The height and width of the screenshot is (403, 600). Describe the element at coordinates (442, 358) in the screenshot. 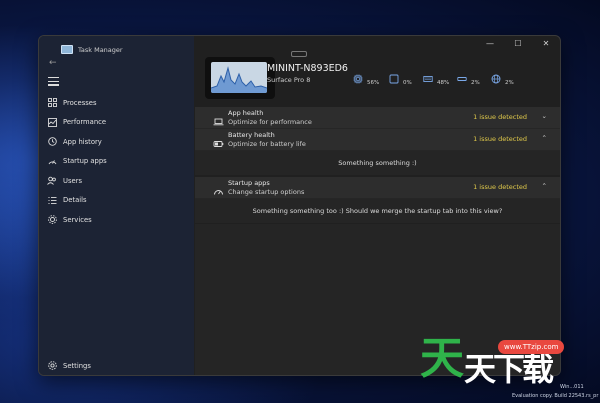

I see `watermark-logo-icon: 天` at that location.